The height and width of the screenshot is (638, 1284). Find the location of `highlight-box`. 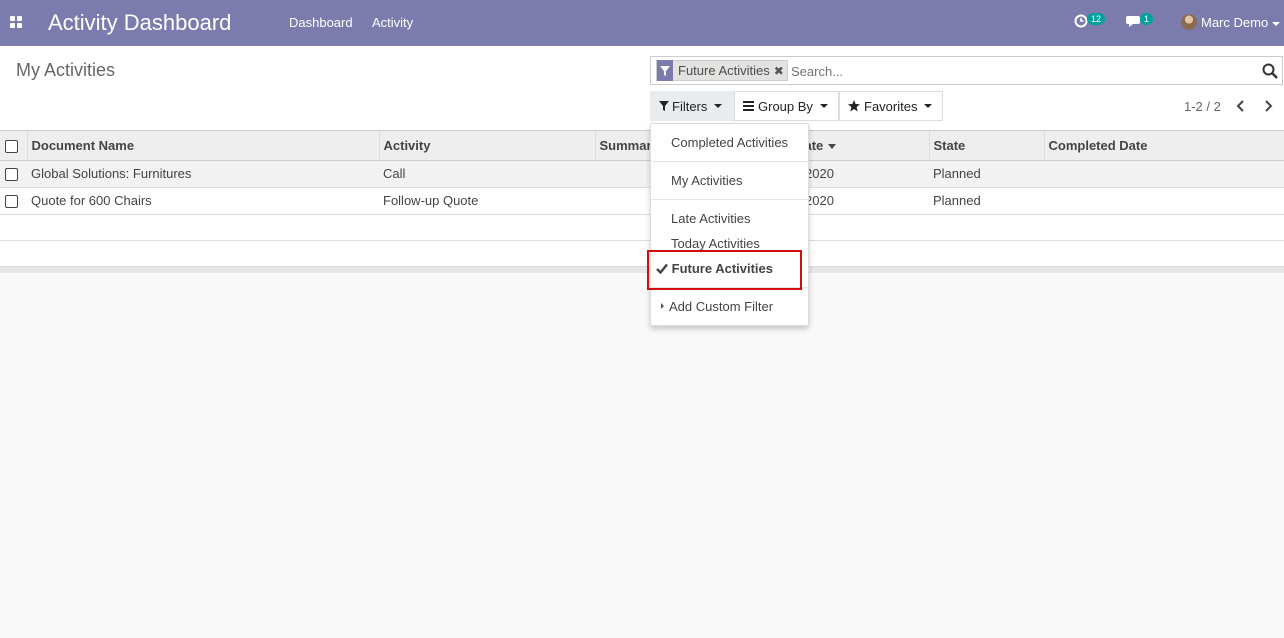

highlight-box is located at coordinates (724, 270).